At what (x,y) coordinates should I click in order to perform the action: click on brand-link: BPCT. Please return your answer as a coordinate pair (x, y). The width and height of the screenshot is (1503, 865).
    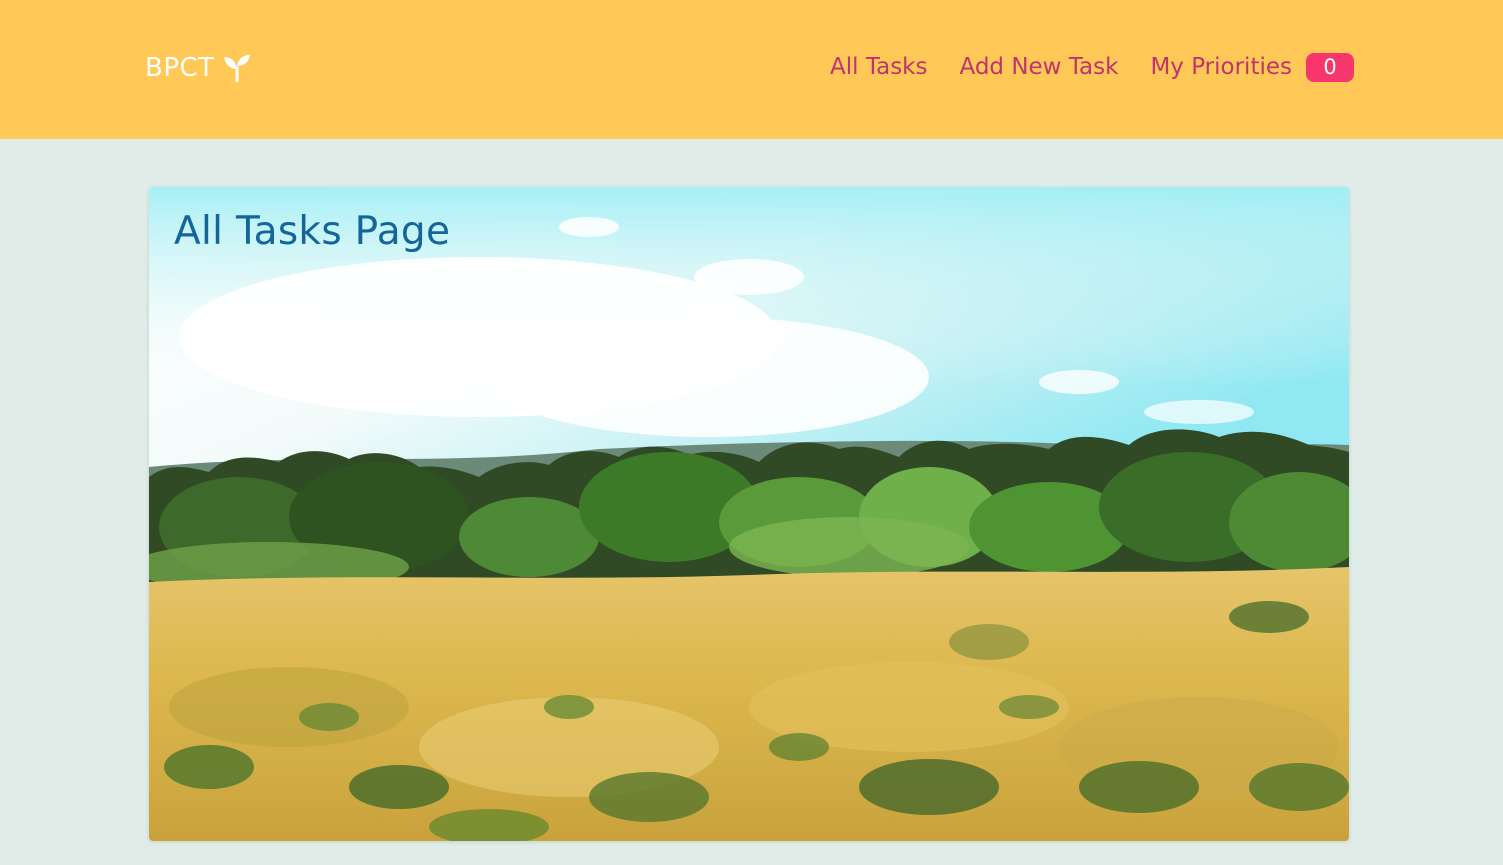
    Looking at the image, I should click on (198, 68).